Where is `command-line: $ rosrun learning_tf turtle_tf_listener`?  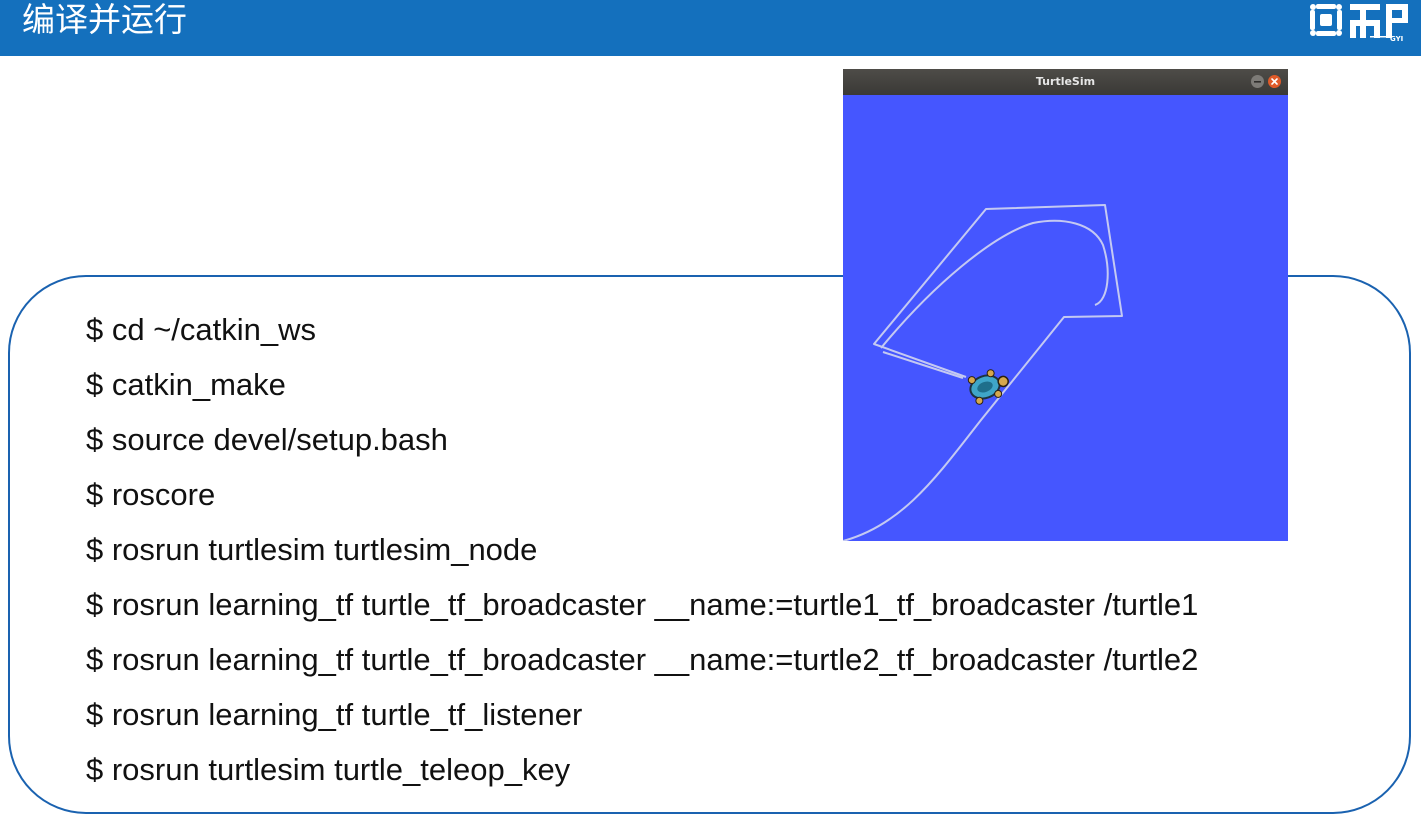 command-line: $ rosrun learning_tf turtle_tf_listener is located at coordinates (334, 714).